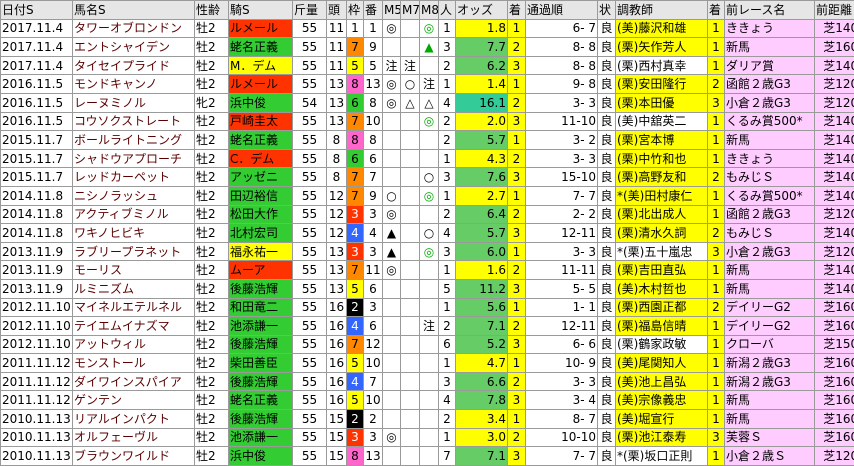 Image resolution: width=854 pixels, height=466 pixels. I want to click on column-header: 性齢, so click(212, 10).